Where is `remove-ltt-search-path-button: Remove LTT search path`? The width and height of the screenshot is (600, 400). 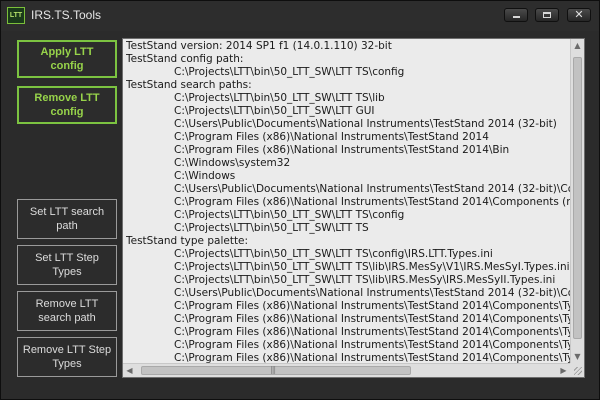 remove-ltt-search-path-button: Remove LTT search path is located at coordinates (67, 311).